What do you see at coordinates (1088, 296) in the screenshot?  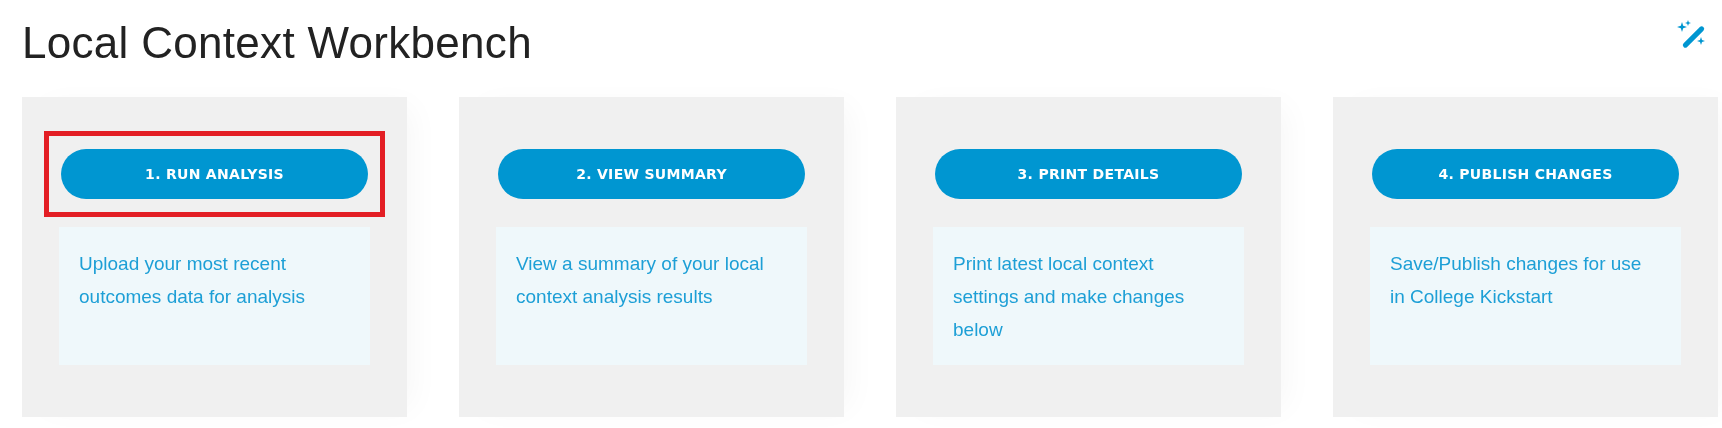 I see `step-description: Print latest local context settings and make changes below` at bounding box center [1088, 296].